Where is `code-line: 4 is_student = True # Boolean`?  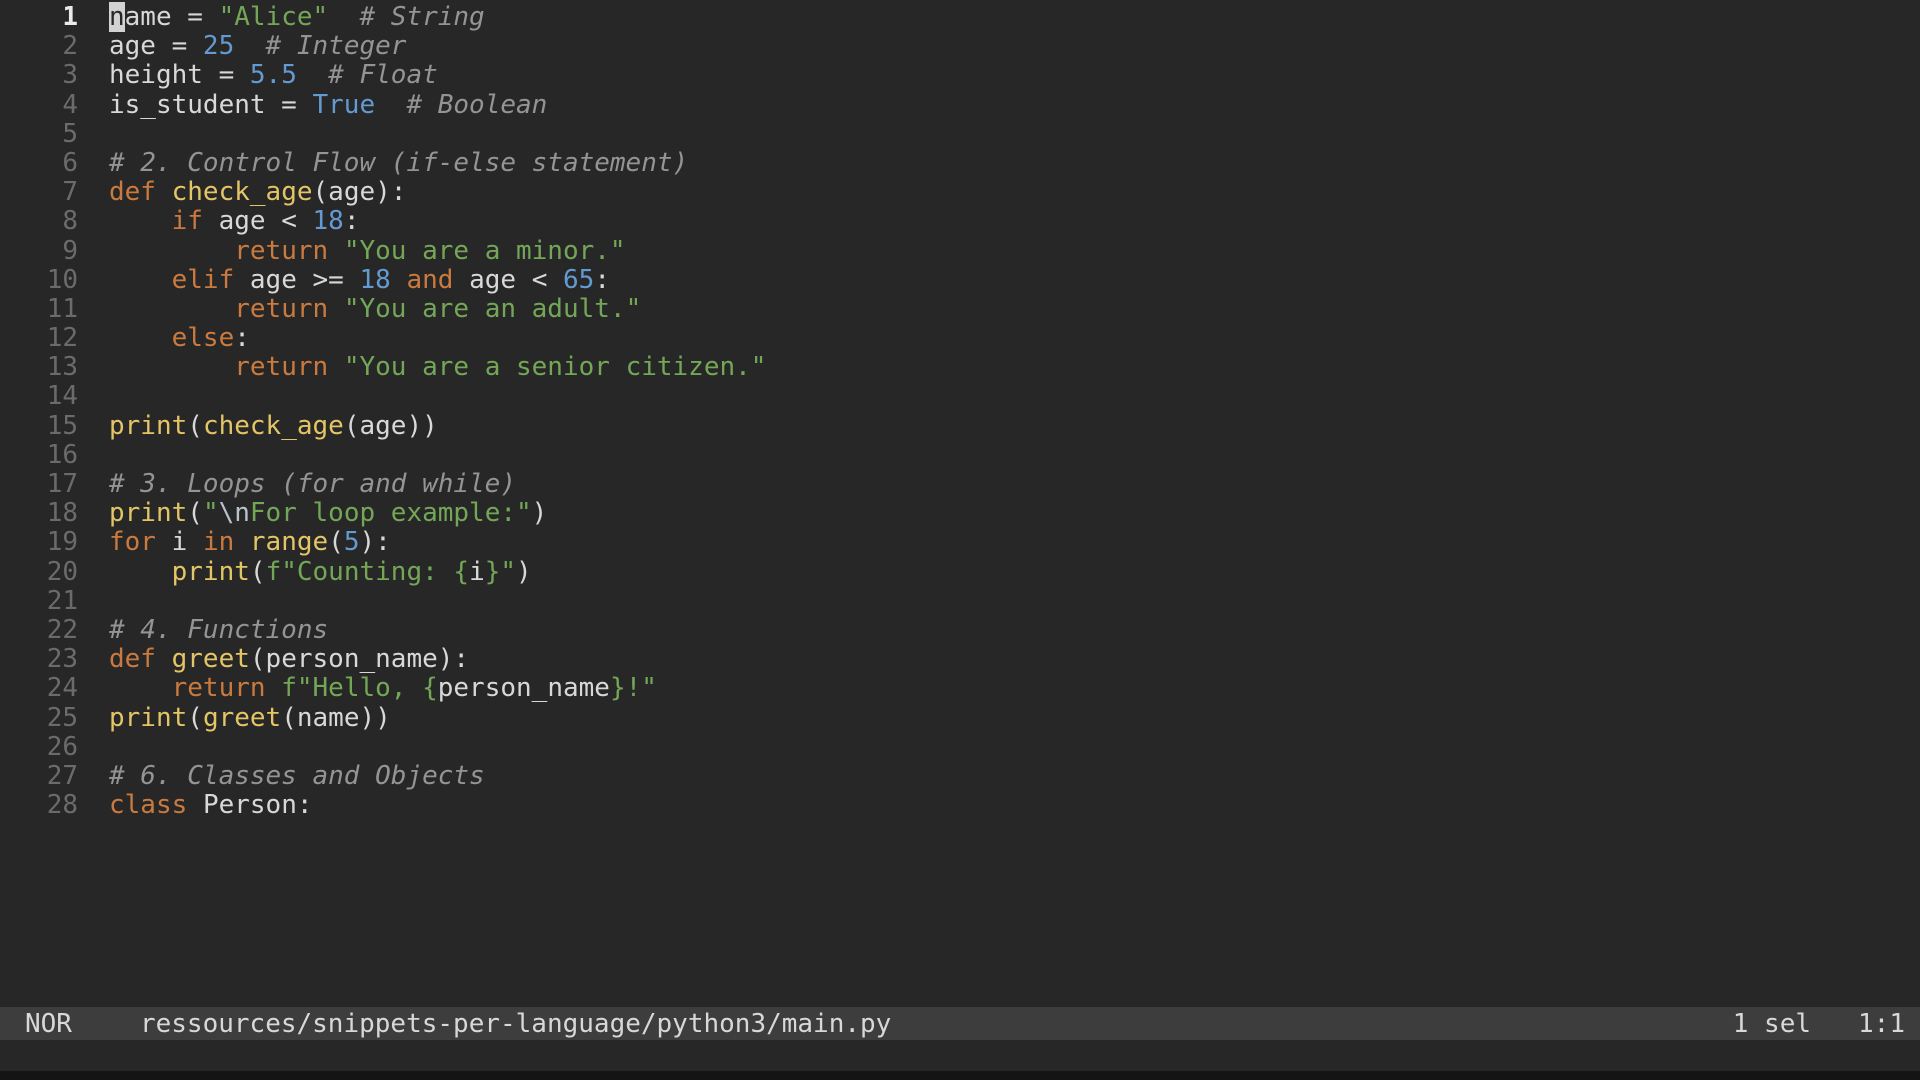
code-line: 4 is_student = True # Boolean is located at coordinates (960, 104).